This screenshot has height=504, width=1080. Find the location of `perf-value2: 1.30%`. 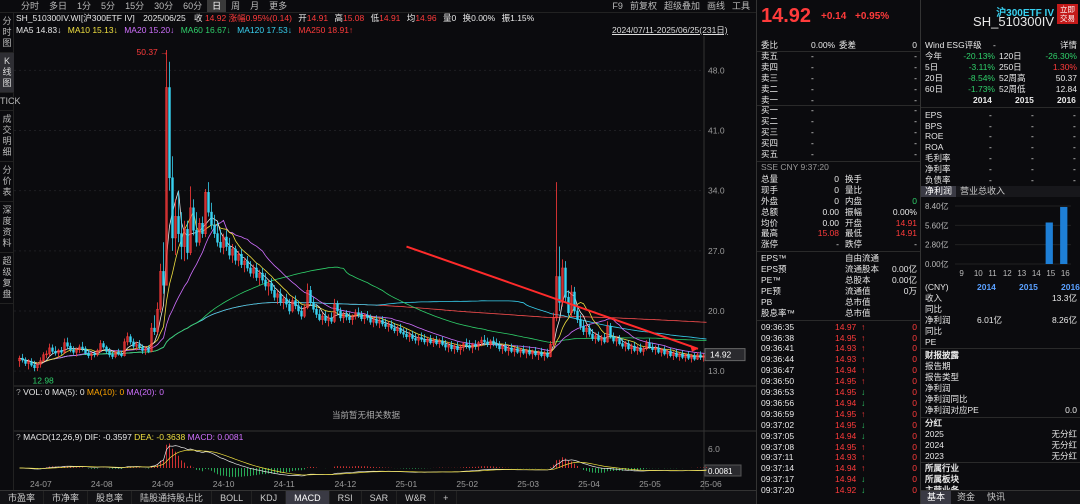

perf-value2: 1.30% is located at coordinates (1064, 66).